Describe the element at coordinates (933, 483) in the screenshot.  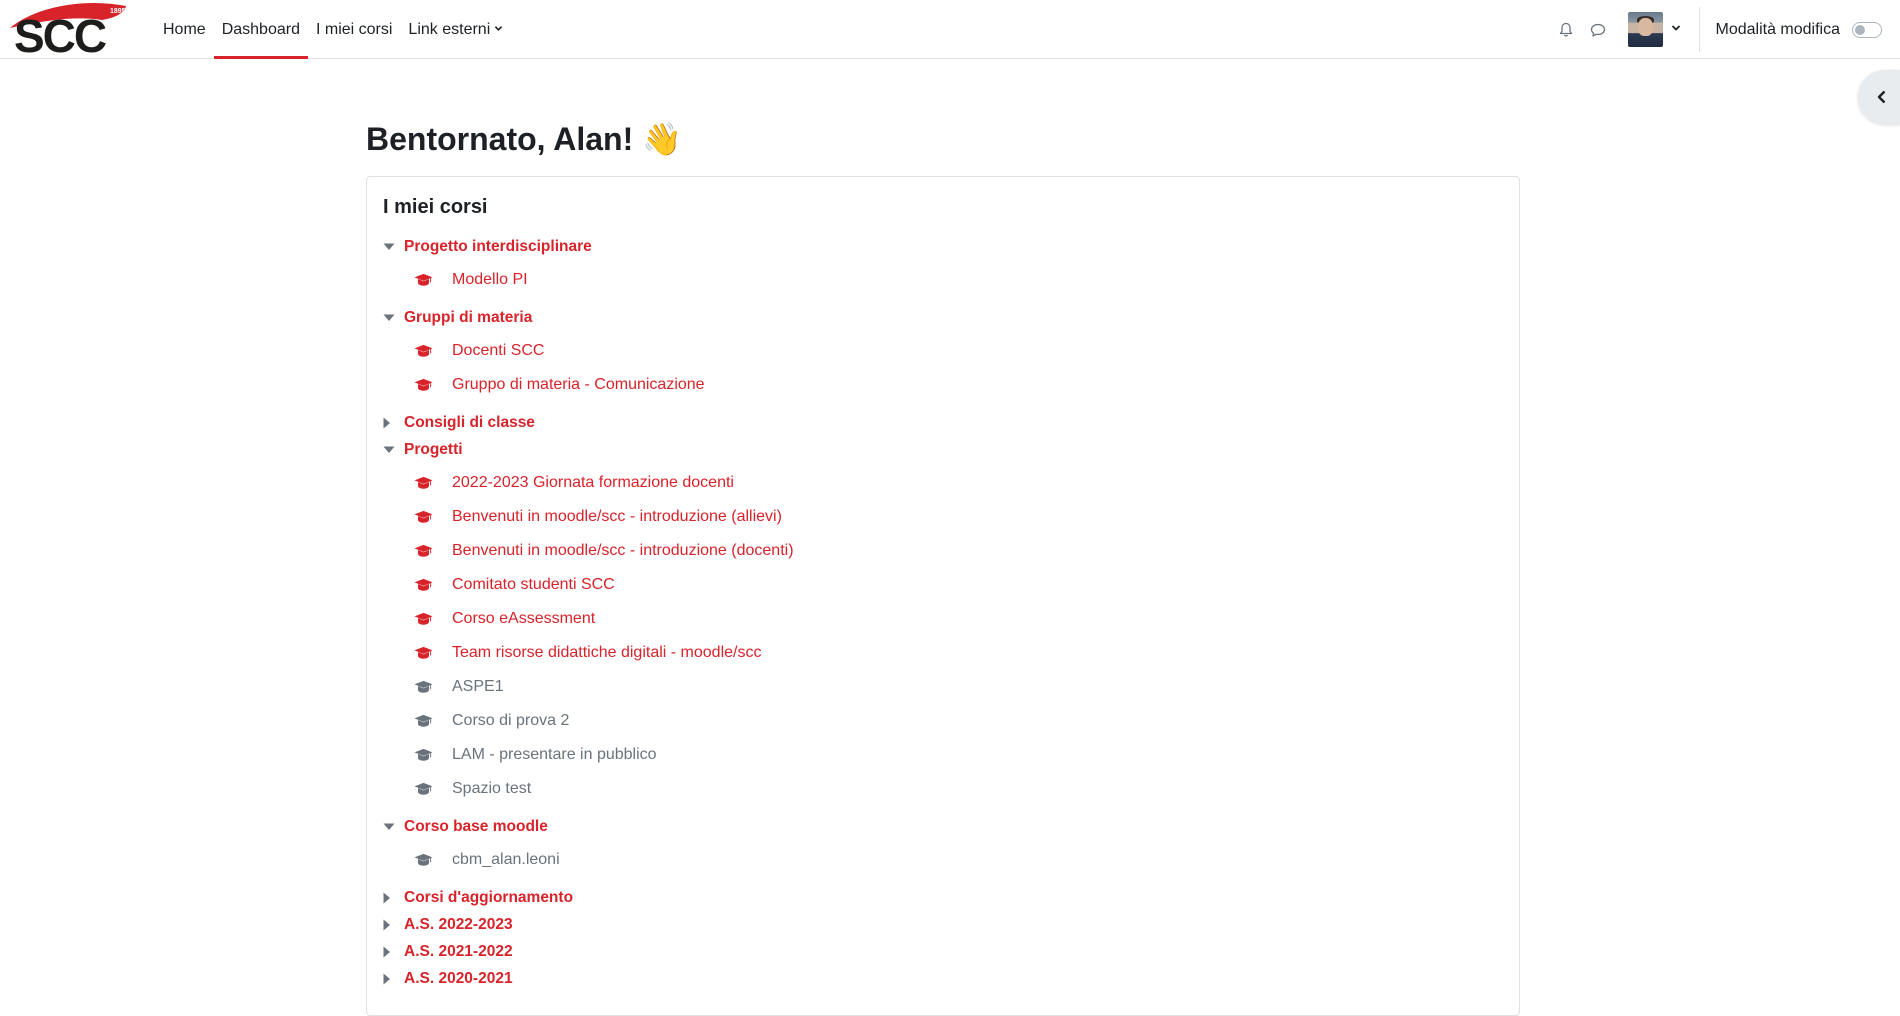
I see `course-item: 2022-2023 Giornata formazione docenti` at that location.